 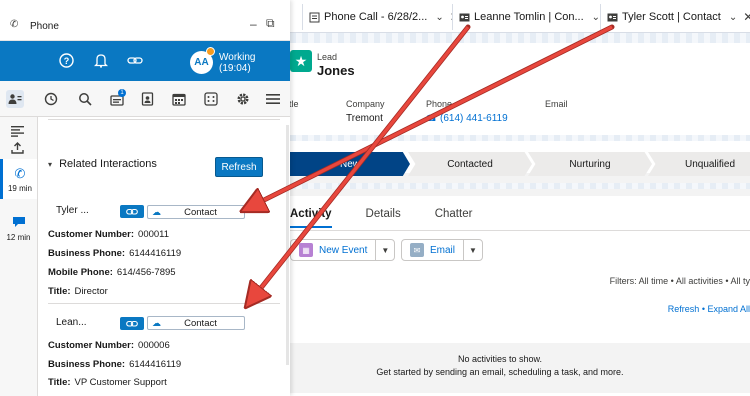 I want to click on contact-field: Title: Director, so click(x=78, y=291).